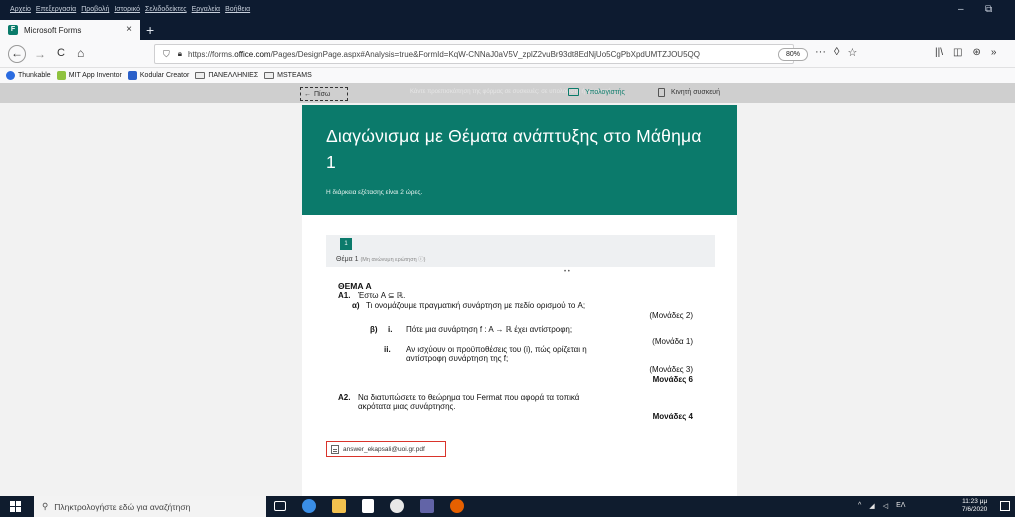 The image size is (1015, 517). What do you see at coordinates (671, 369) in the screenshot?
I see `exam-marks-3: (Μονάδες 3)` at bounding box center [671, 369].